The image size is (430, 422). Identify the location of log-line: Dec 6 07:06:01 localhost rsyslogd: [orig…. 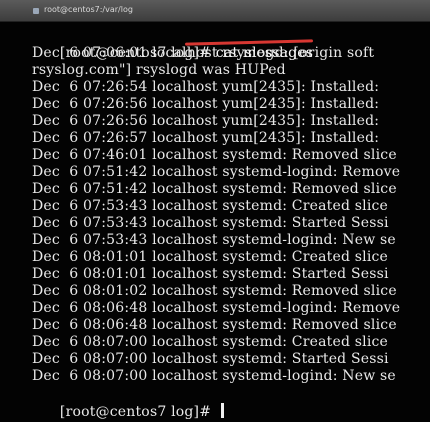
(203, 53).